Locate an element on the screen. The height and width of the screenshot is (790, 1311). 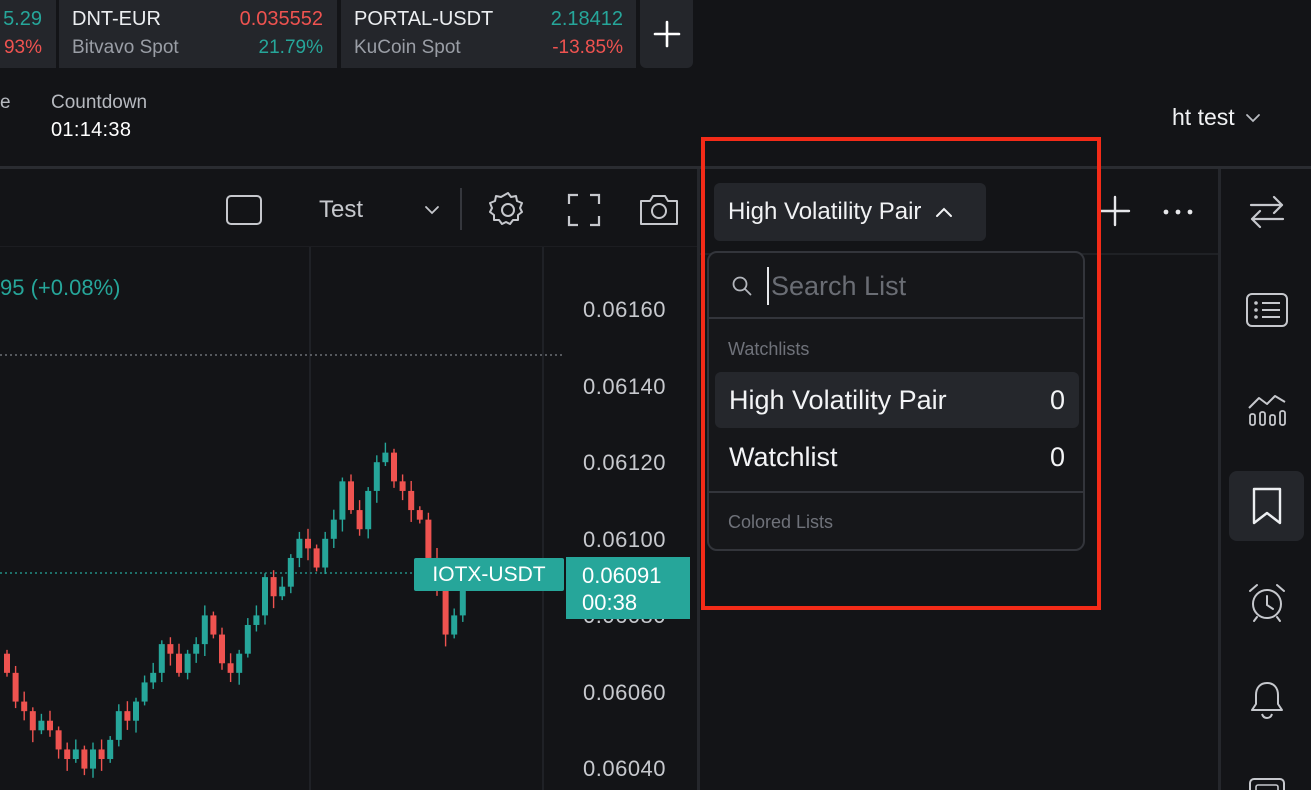
bookmark-icon is located at coordinates (1266, 506).